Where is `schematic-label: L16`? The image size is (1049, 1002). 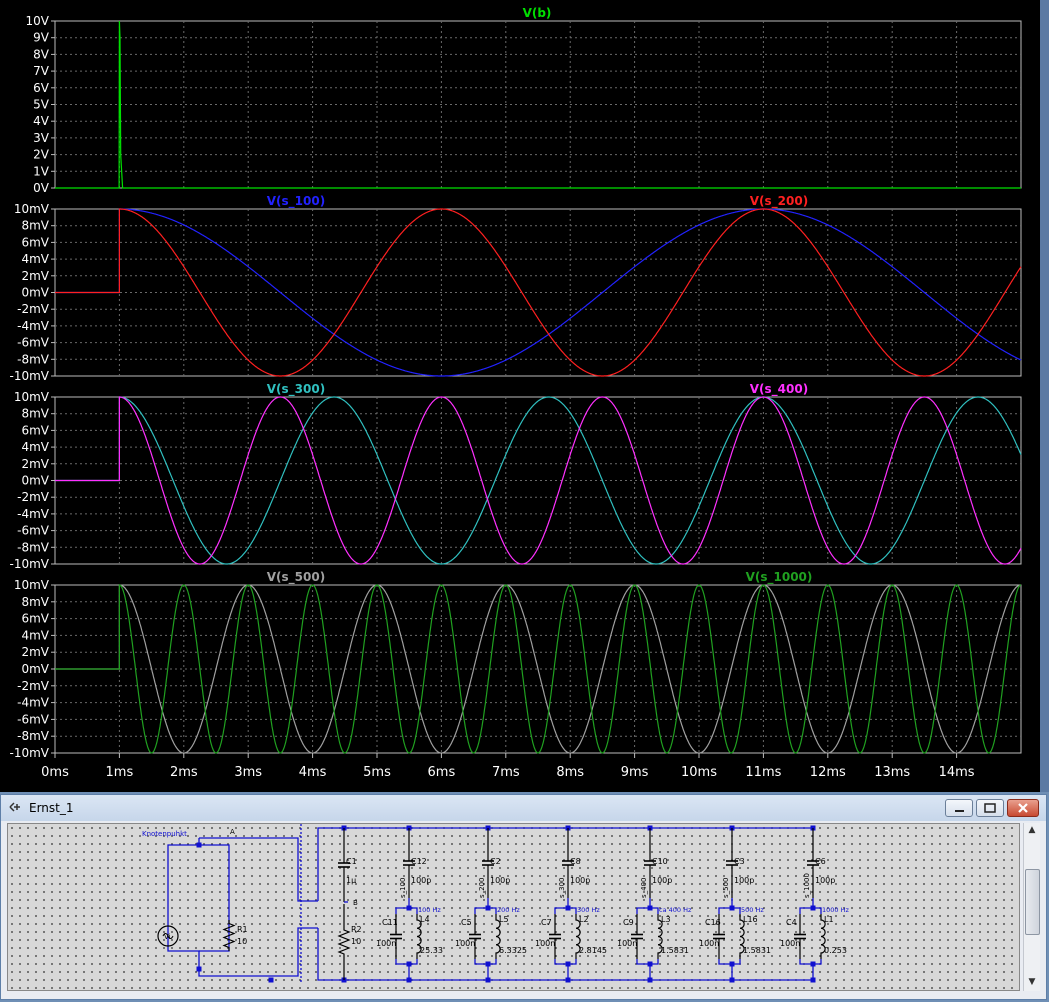 schematic-label: L16 is located at coordinates (750, 919).